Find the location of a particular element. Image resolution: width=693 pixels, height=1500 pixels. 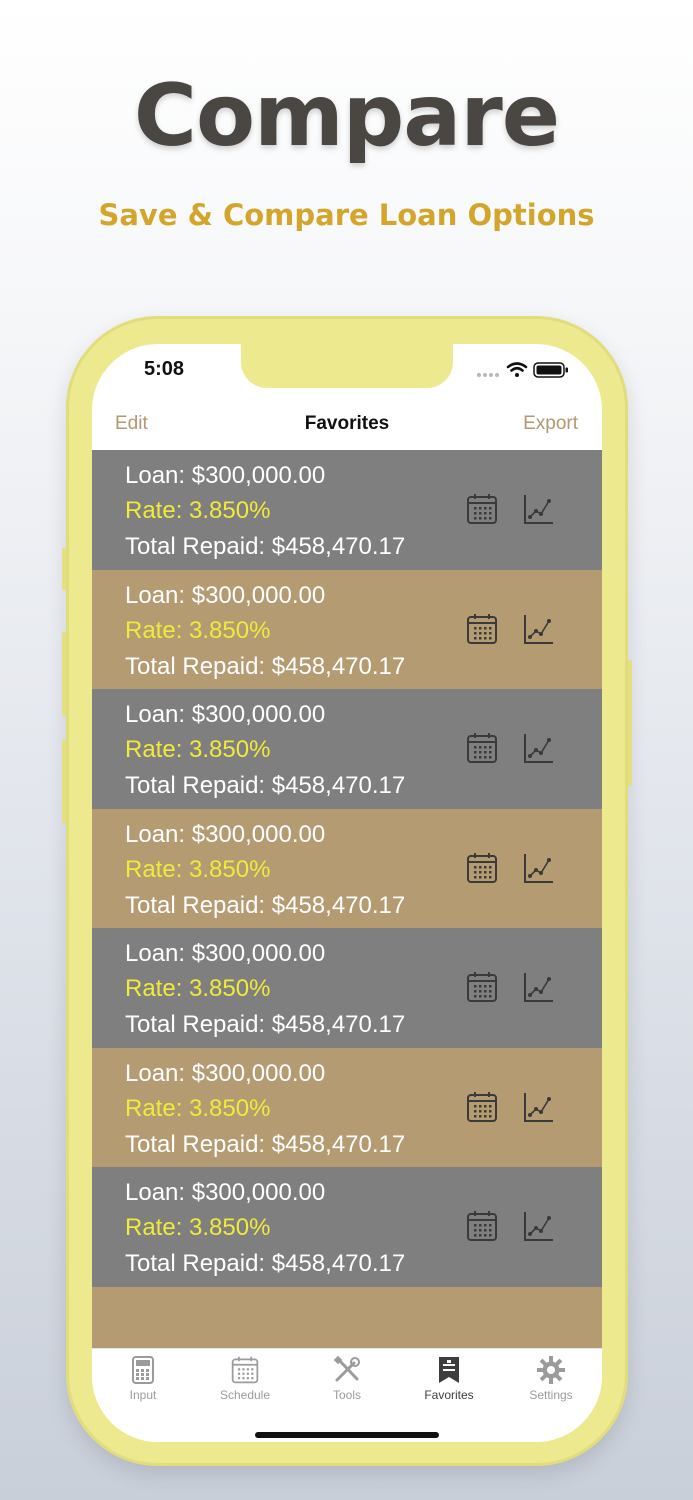

status-icons is located at coordinates (524, 370).